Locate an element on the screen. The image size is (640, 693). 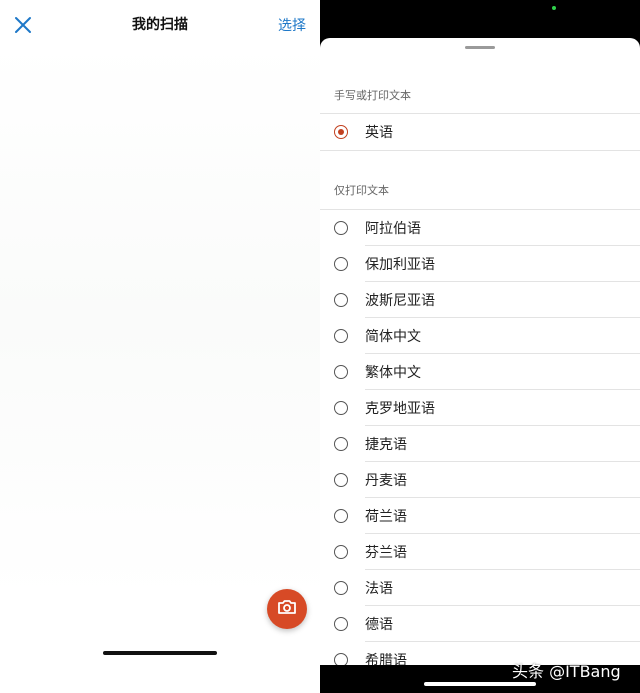
camera-indicator-dot is located at coordinates (554, 8).